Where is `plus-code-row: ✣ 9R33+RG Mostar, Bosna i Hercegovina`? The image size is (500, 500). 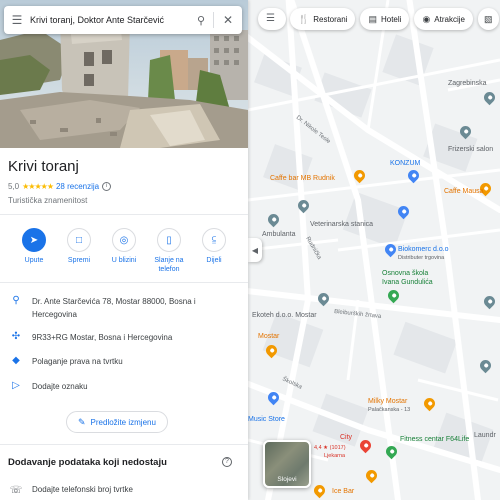 plus-code-row: ✣ 9R33+RG Mostar, Bosna i Hercegovina is located at coordinates (124, 337).